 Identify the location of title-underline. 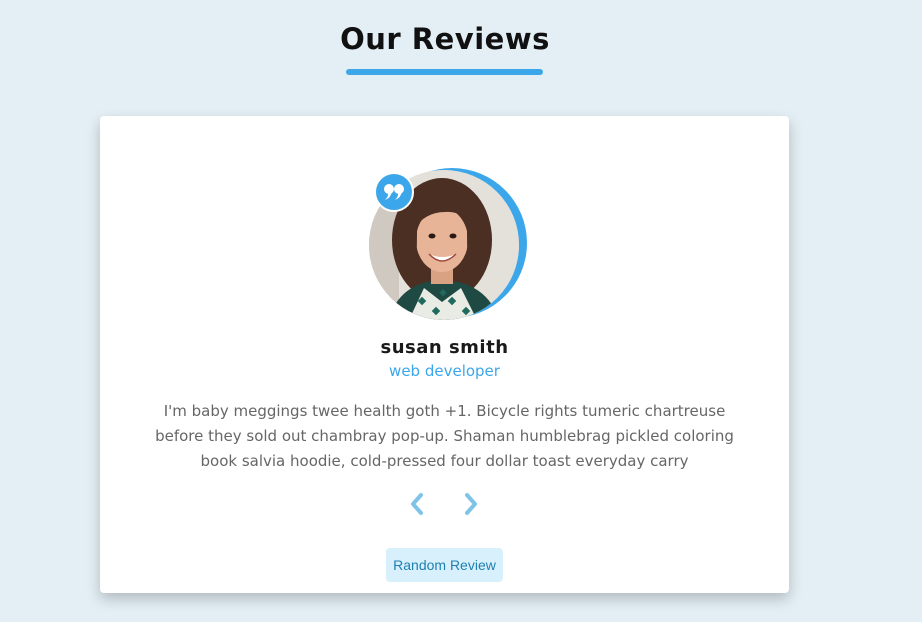
(444, 72).